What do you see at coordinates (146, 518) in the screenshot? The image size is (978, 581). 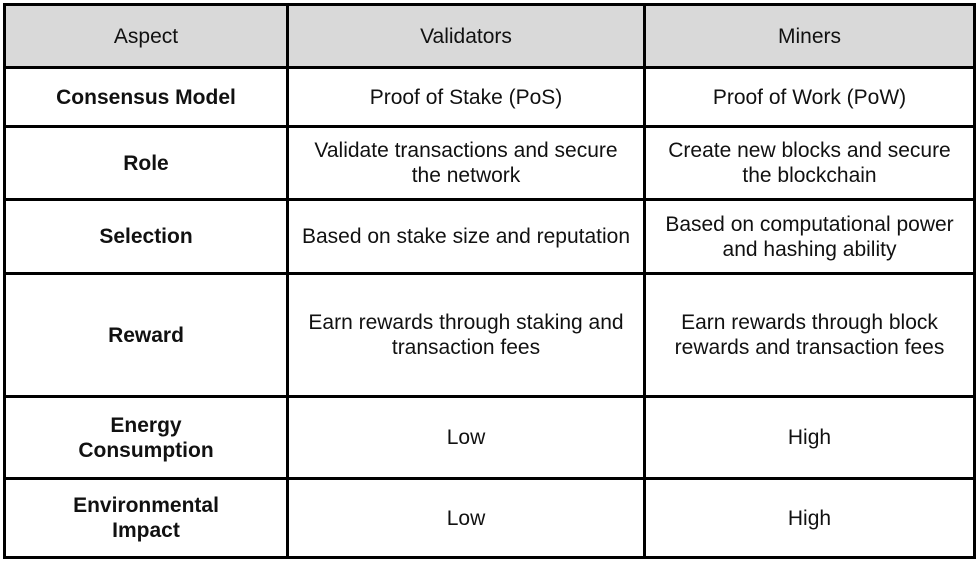 I see `aspect-cell: Environmental Impact` at bounding box center [146, 518].